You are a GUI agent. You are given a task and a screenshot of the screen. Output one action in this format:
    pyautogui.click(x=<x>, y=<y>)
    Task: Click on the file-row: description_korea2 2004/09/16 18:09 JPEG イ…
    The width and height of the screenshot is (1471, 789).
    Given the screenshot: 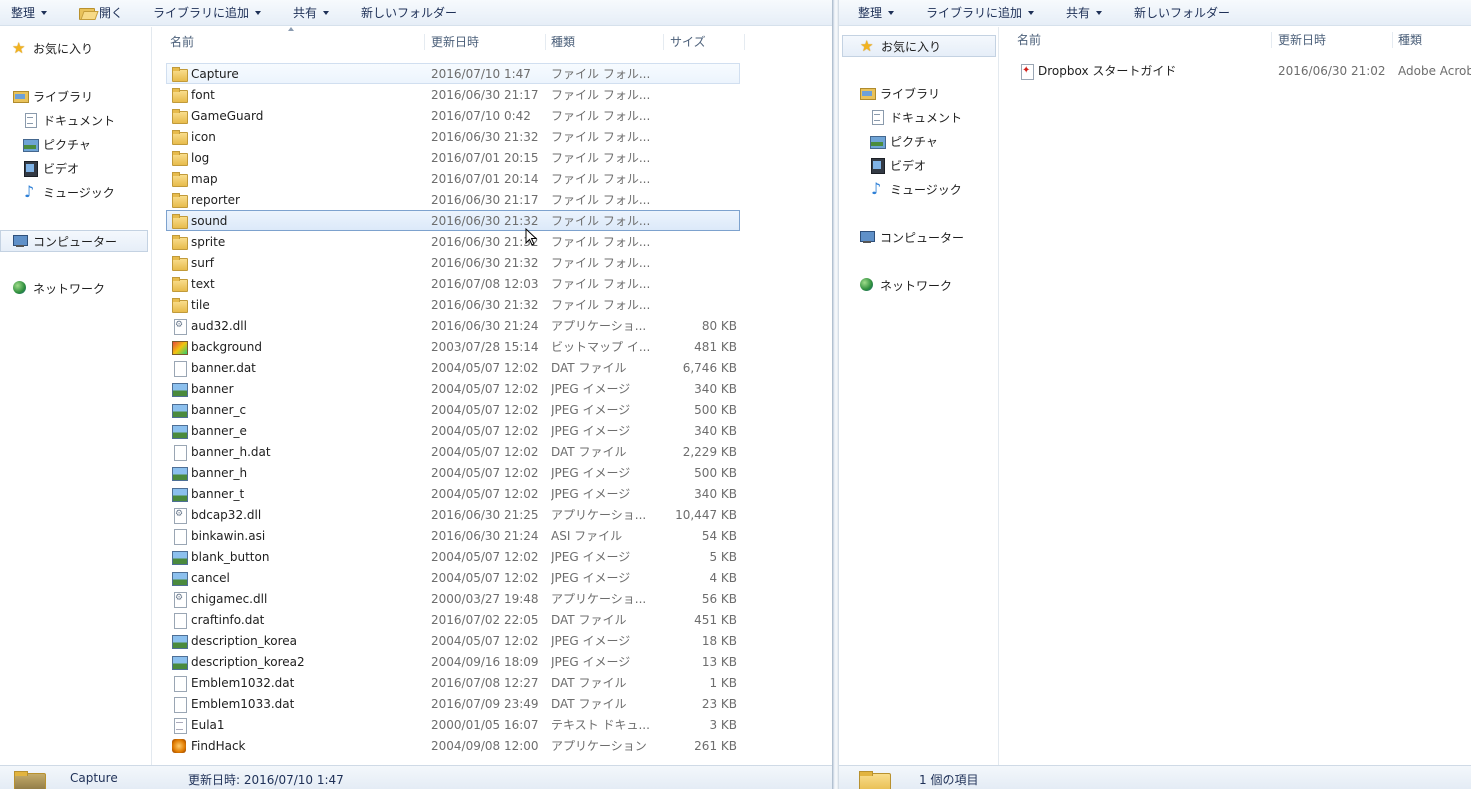 What is the action you would take?
    pyautogui.click(x=453, y=661)
    